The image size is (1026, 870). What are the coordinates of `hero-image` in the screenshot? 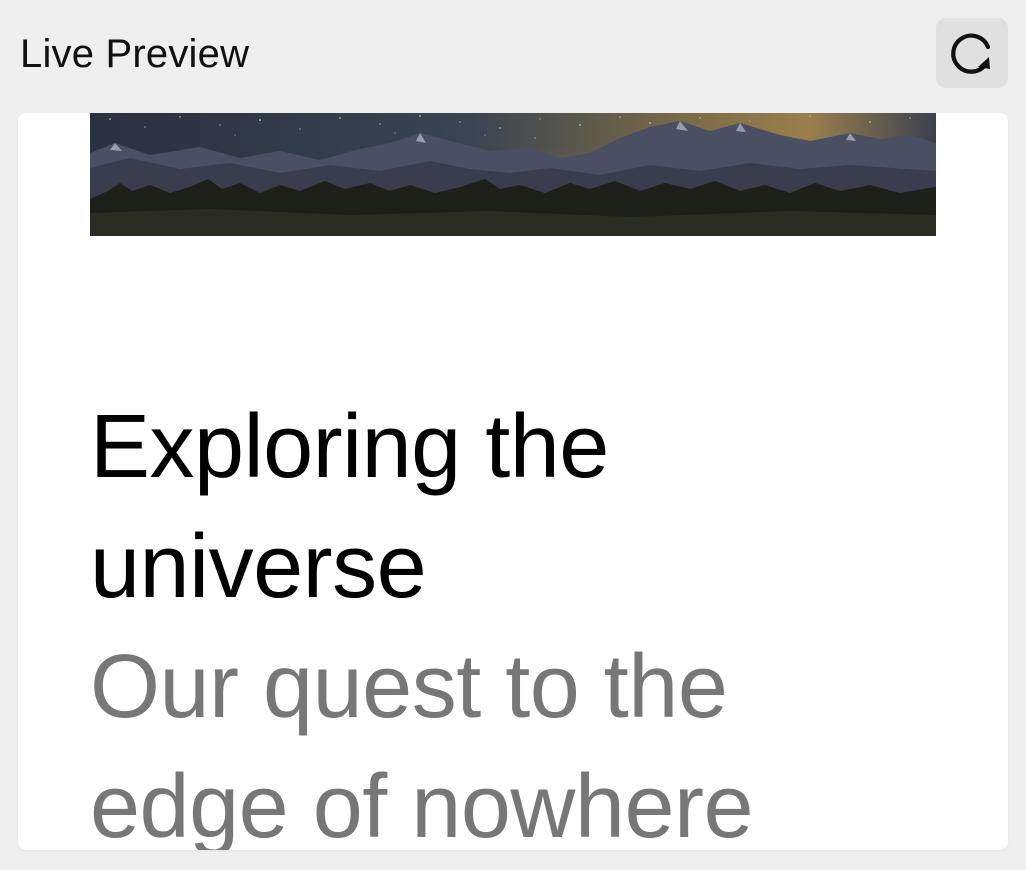 It's located at (513, 174).